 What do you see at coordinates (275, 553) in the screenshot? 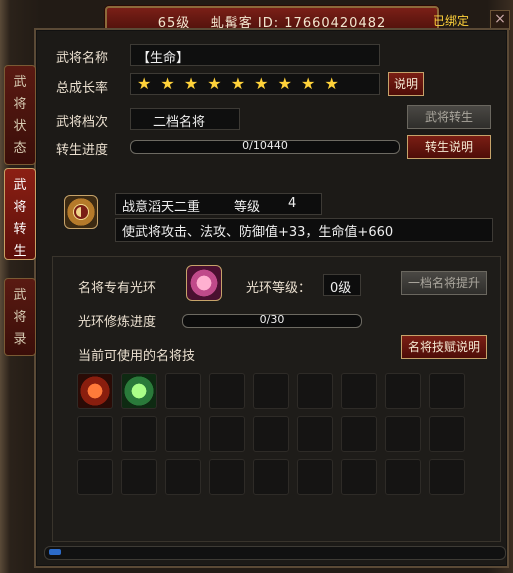
I see `horizontal-scrollbar` at bounding box center [275, 553].